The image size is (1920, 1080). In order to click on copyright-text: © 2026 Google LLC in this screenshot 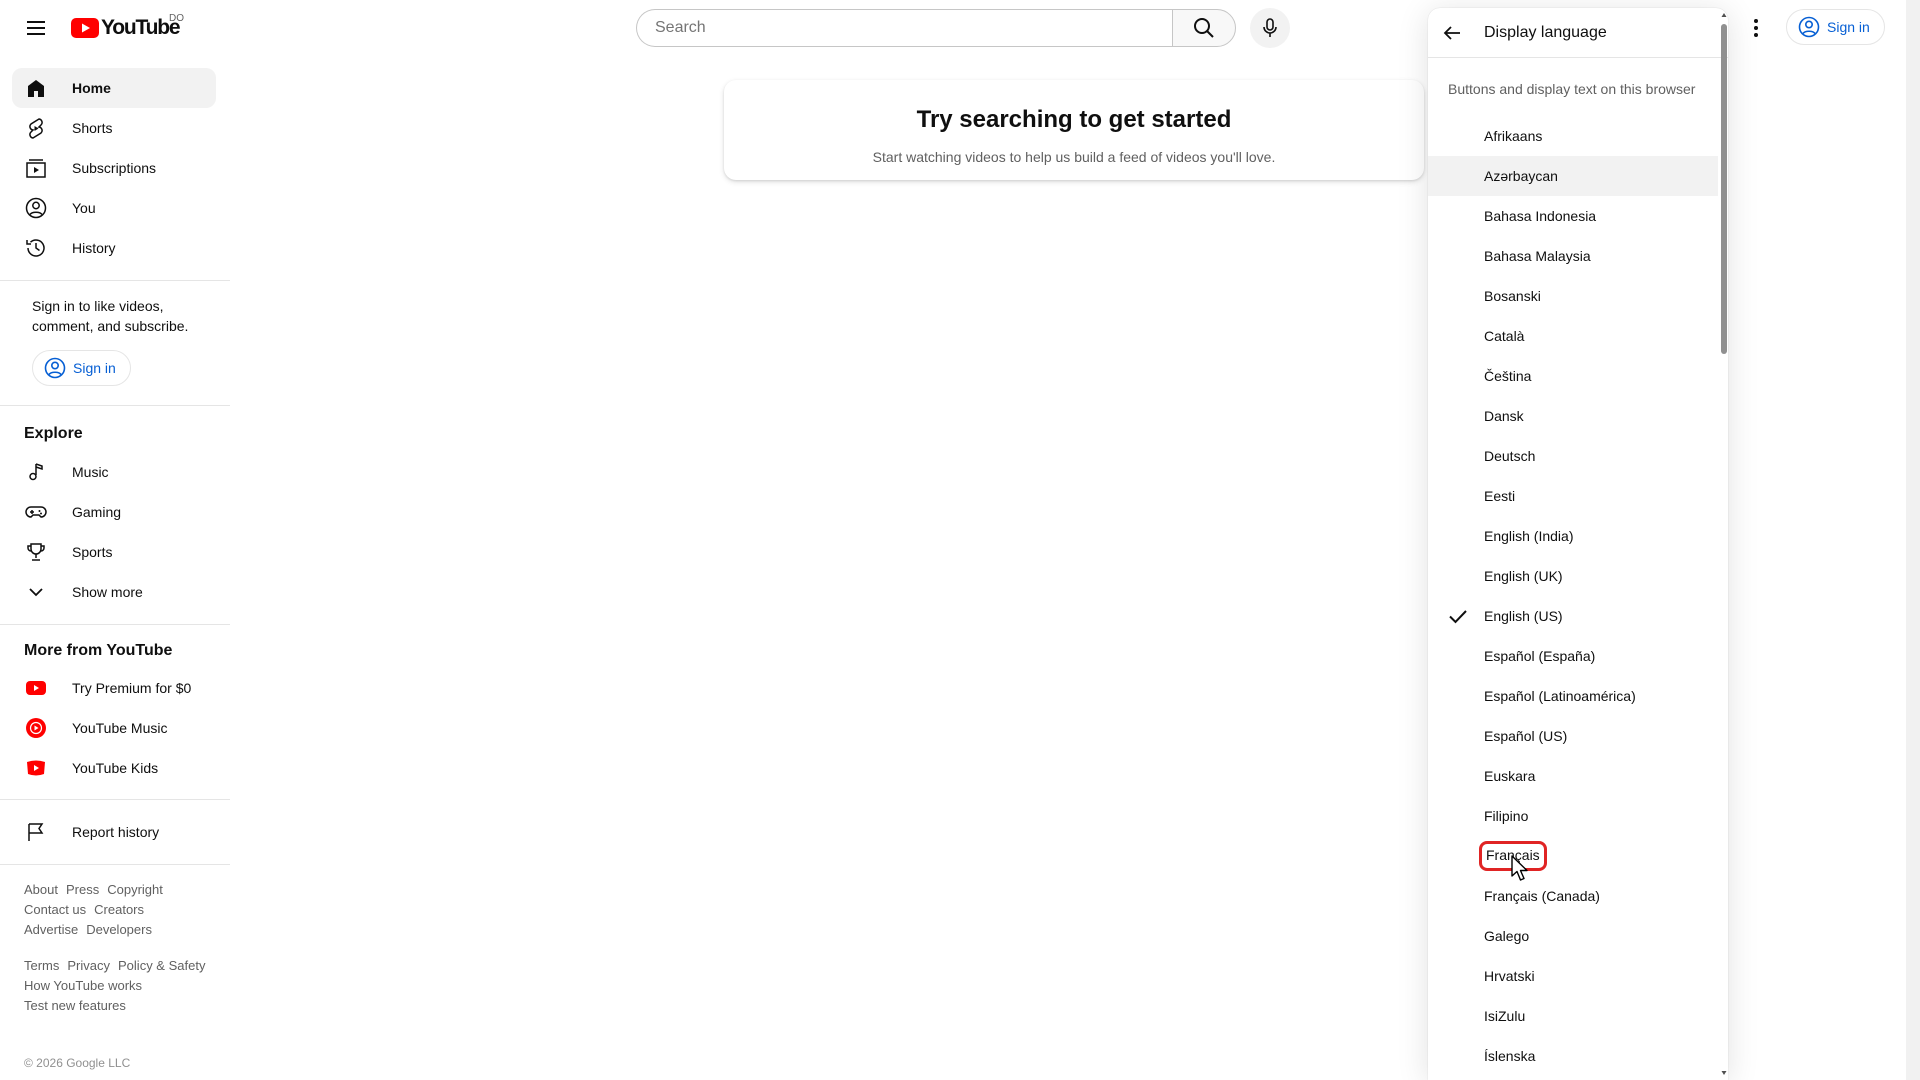, I will do `click(77, 1063)`.